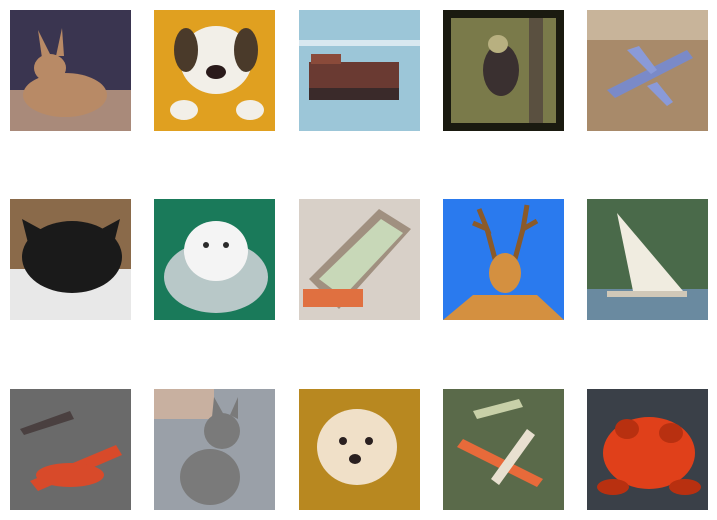  I want to click on truck-image, so click(359, 259).